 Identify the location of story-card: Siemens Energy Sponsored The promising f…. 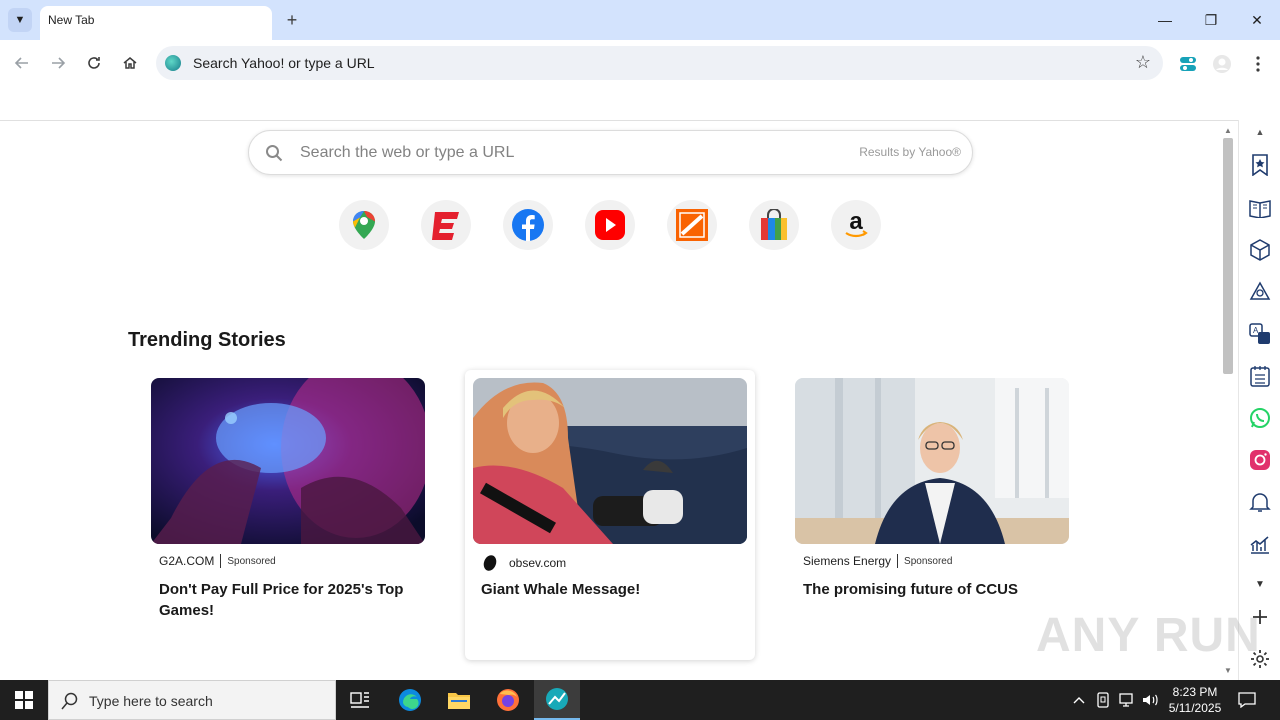
(932, 515).